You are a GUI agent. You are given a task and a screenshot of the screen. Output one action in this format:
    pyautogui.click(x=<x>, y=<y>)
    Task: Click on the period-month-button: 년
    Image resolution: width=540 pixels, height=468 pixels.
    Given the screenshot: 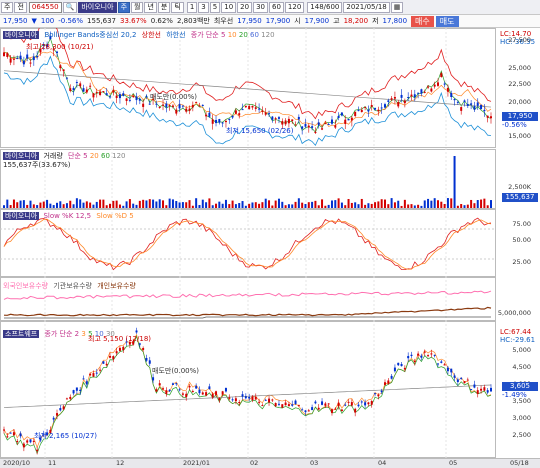 What is the action you would take?
    pyautogui.click(x=150, y=7)
    